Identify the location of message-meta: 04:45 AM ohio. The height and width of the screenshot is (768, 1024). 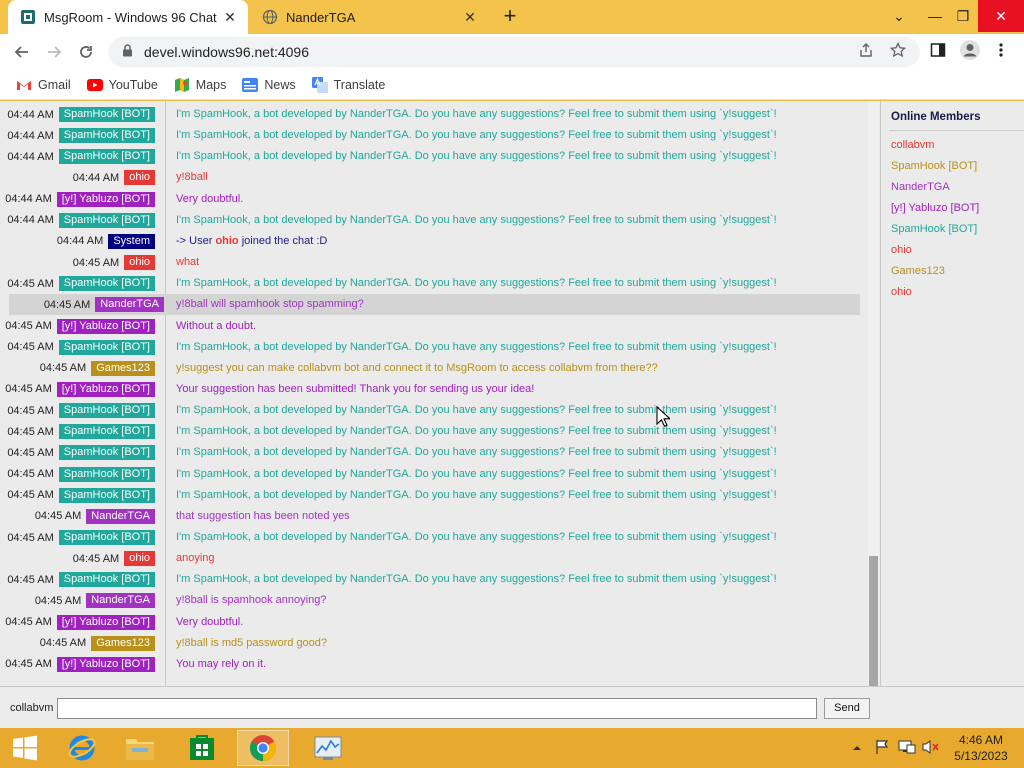
(113, 263).